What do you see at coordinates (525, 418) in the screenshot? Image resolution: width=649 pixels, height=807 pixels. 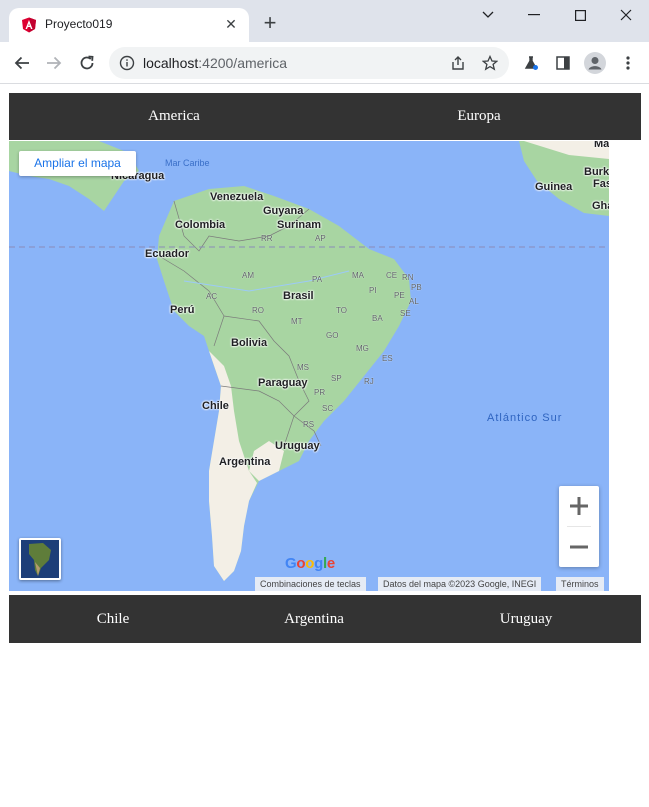 I see `map-label-atlantico-sur: Atlántico Sur` at bounding box center [525, 418].